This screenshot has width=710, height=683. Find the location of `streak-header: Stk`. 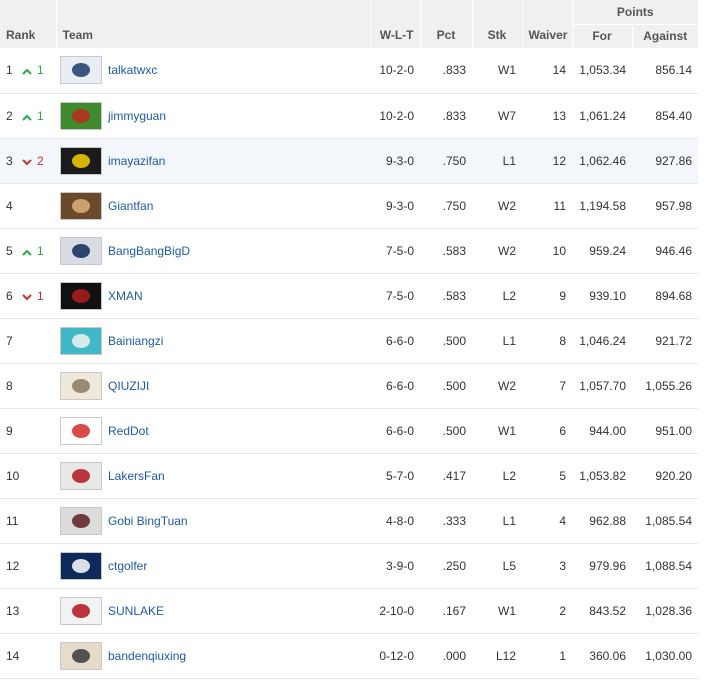

streak-header: Stk is located at coordinates (496, 24).